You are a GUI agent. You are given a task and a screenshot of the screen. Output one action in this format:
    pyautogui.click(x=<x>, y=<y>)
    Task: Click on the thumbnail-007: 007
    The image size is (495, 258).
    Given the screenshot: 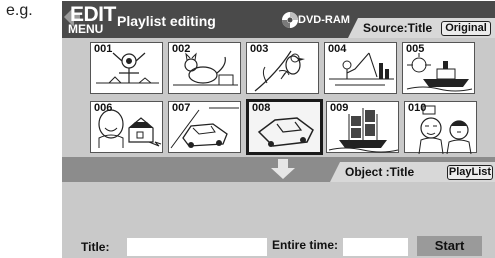 What is the action you would take?
    pyautogui.click(x=204, y=127)
    